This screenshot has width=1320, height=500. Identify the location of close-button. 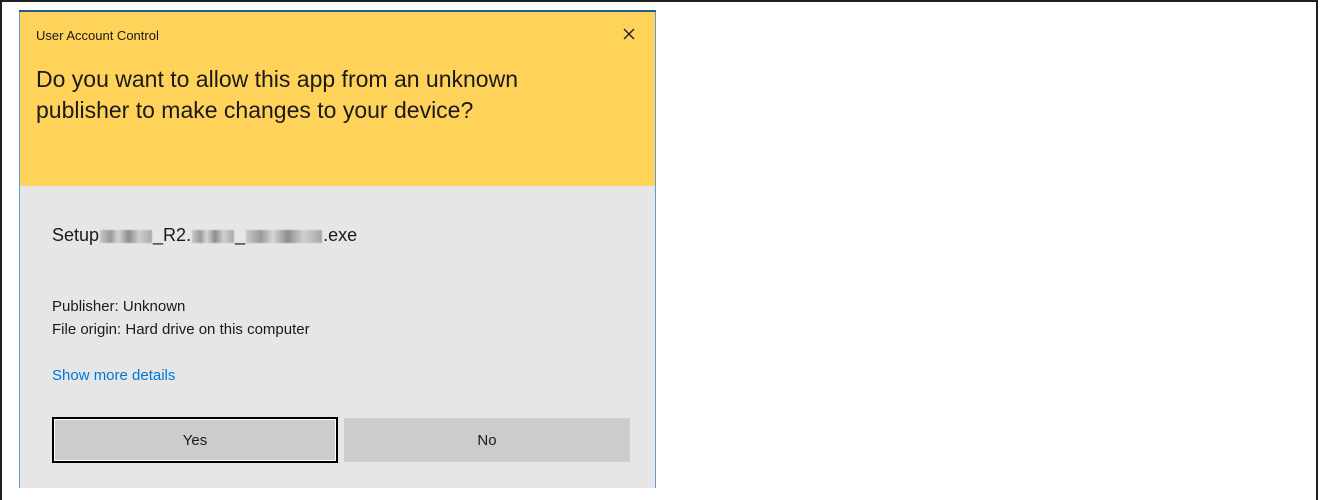
(629, 34).